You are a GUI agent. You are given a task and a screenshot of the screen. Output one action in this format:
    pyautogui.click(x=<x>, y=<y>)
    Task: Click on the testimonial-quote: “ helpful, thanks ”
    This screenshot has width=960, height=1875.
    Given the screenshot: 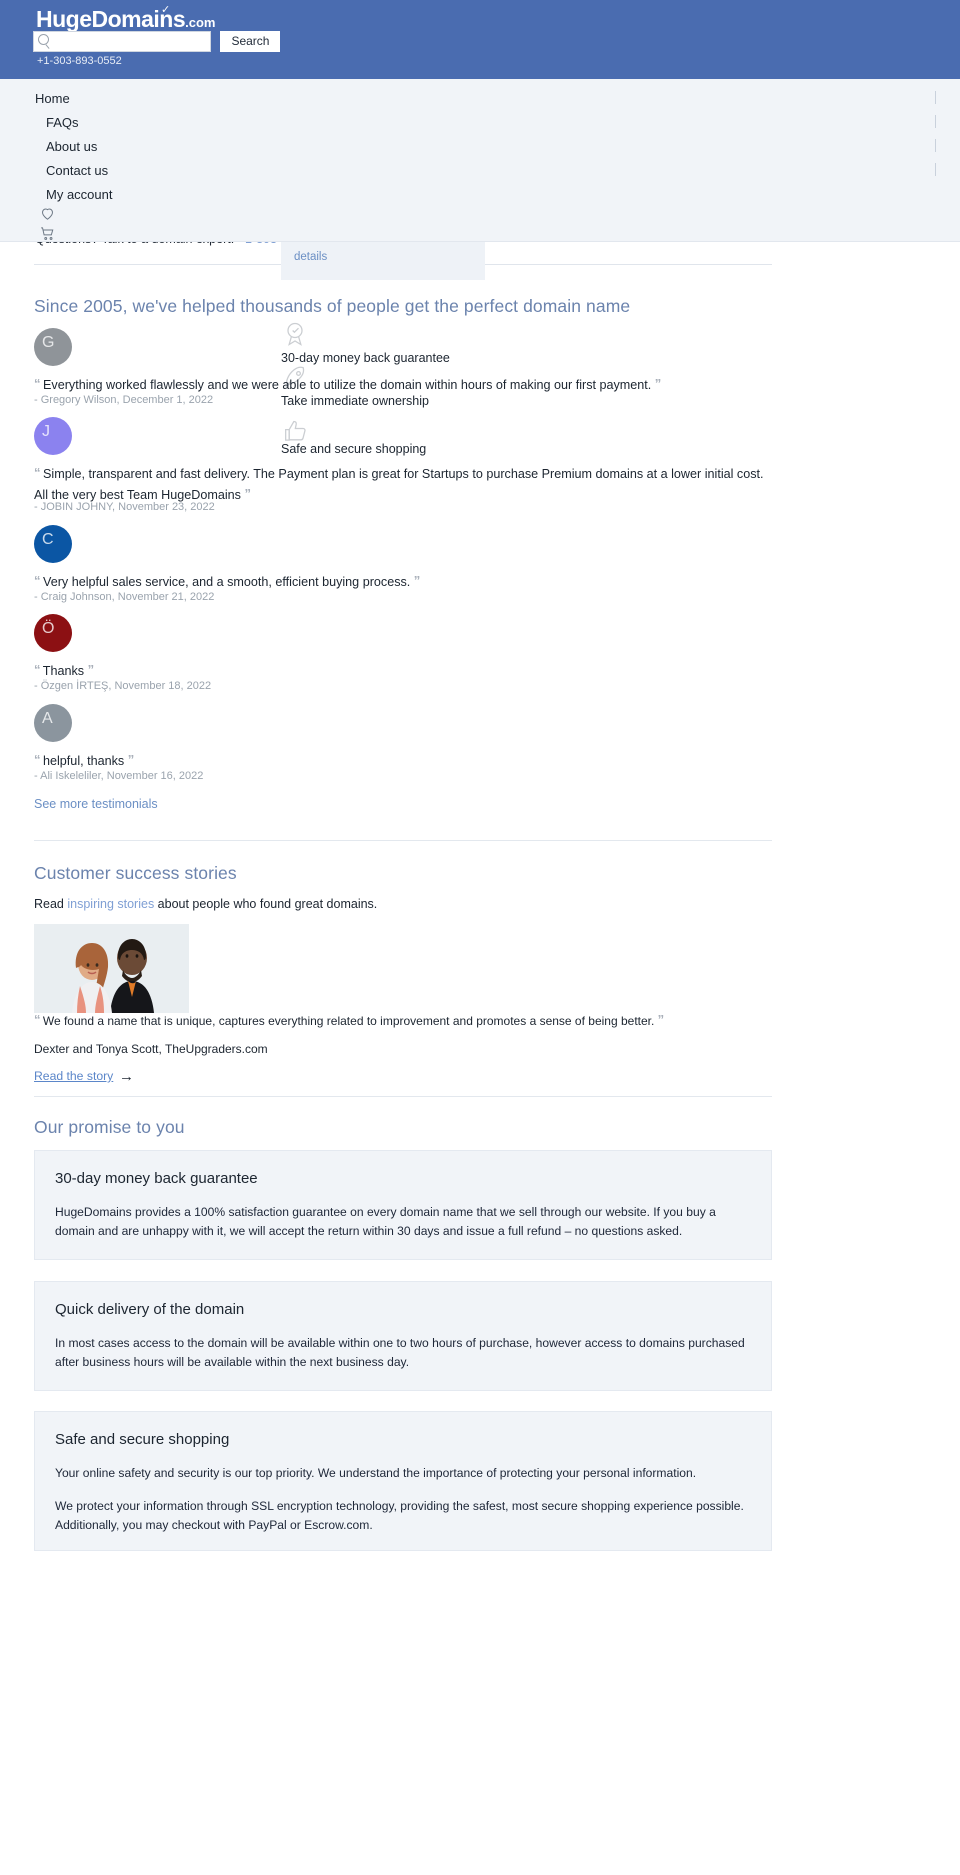 What is the action you would take?
    pyautogui.click(x=404, y=760)
    